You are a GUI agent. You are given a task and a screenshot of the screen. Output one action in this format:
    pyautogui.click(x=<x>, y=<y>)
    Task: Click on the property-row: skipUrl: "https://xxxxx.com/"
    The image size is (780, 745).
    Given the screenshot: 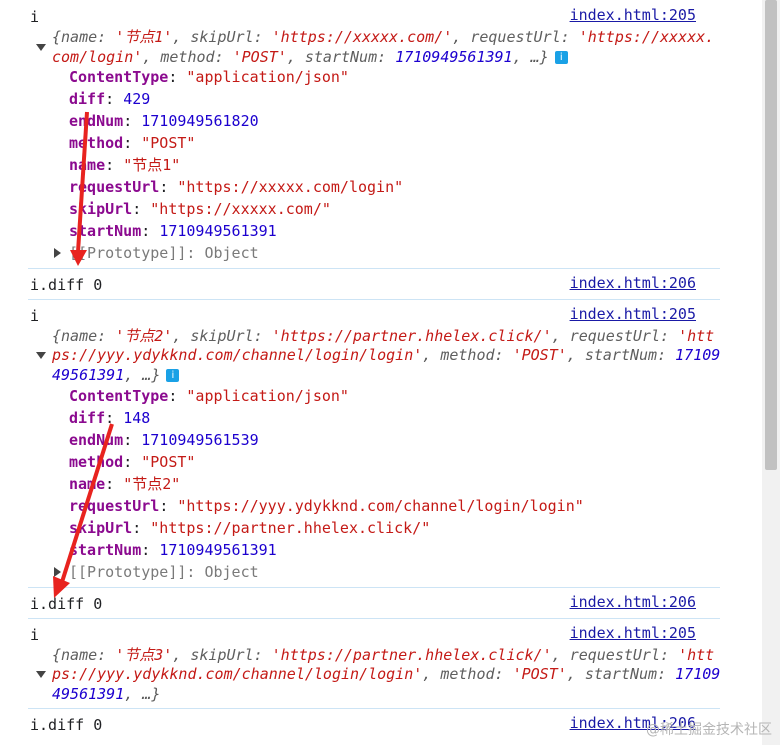 What is the action you would take?
    pyautogui.click(x=200, y=209)
    